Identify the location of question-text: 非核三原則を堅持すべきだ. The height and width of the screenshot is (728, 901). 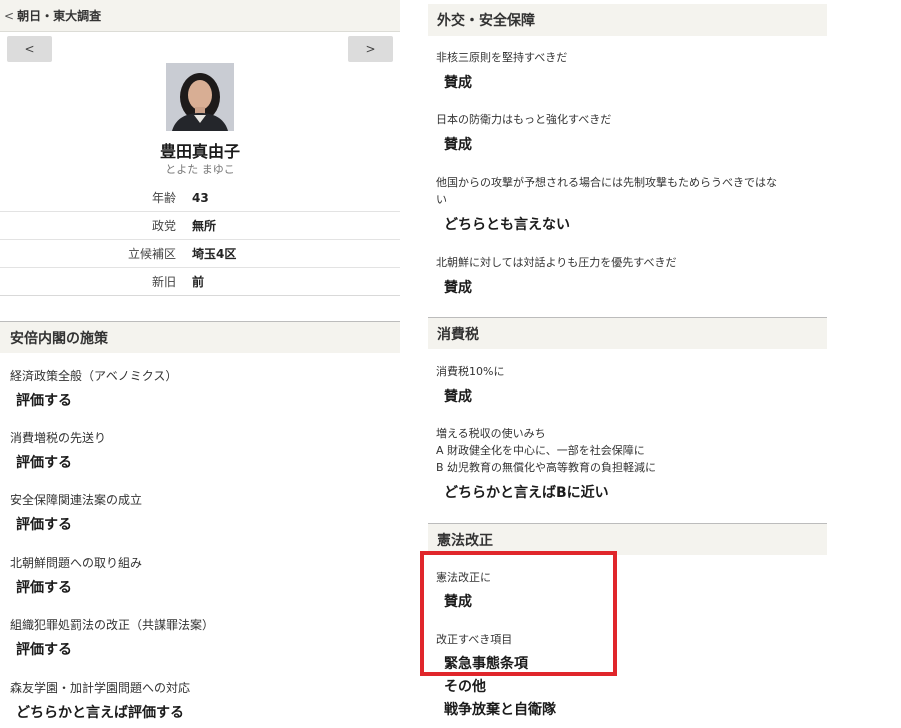
(502, 57).